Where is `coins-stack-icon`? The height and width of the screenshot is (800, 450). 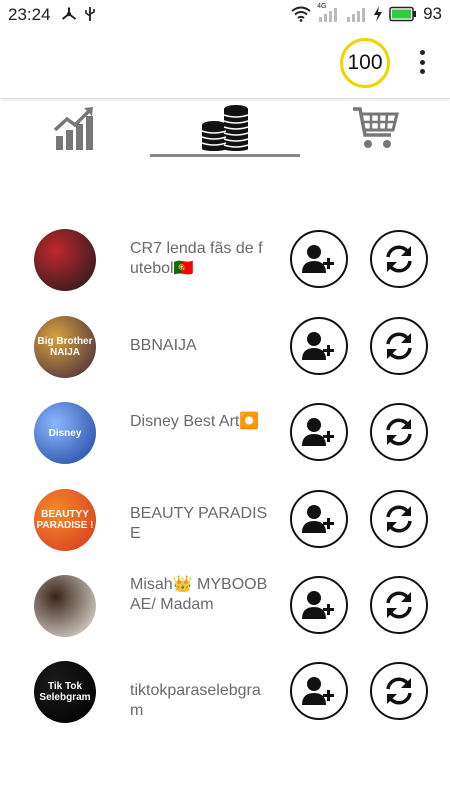 coins-stack-icon is located at coordinates (225, 128).